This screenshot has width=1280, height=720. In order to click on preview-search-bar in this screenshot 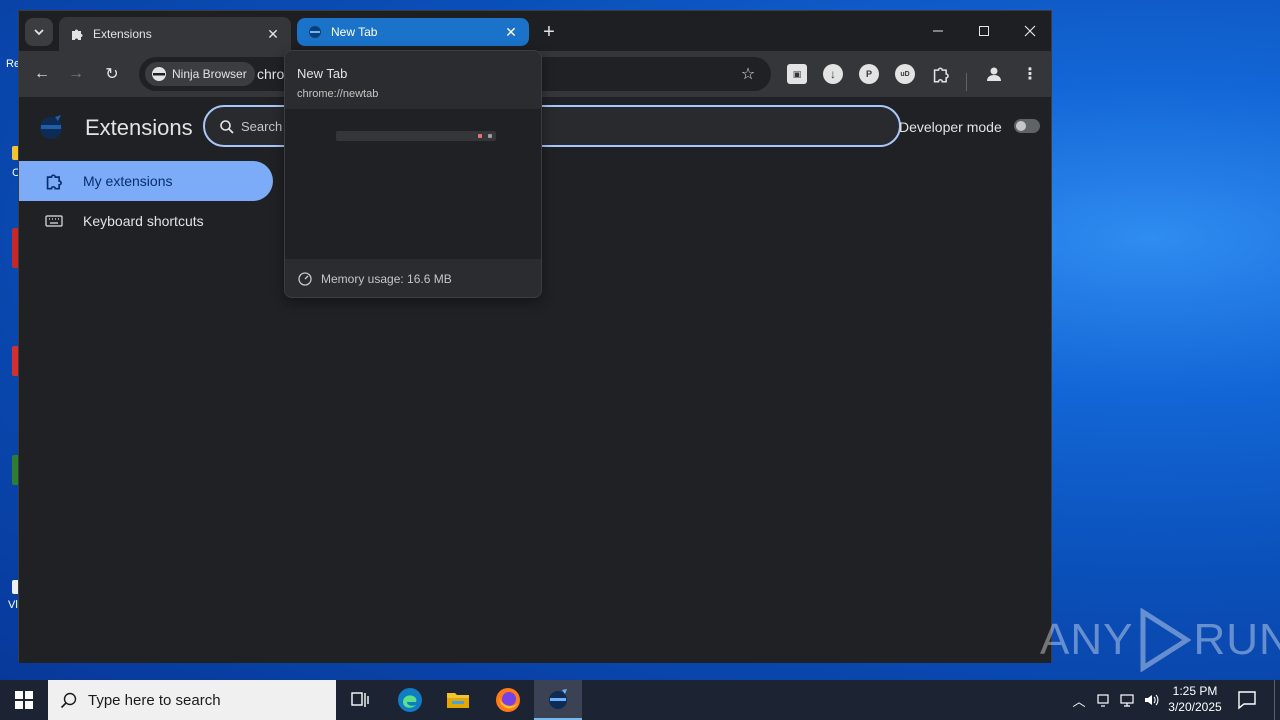, I will do `click(416, 136)`.